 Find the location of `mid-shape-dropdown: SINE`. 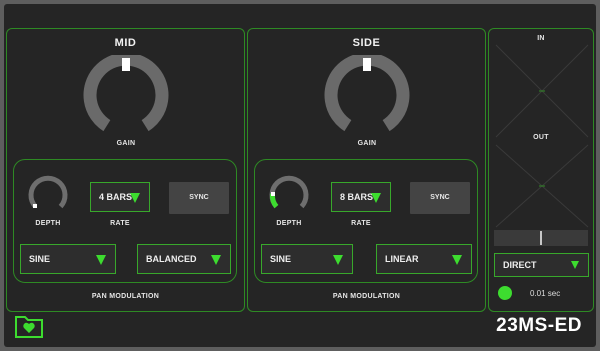

mid-shape-dropdown: SINE is located at coordinates (68, 259).